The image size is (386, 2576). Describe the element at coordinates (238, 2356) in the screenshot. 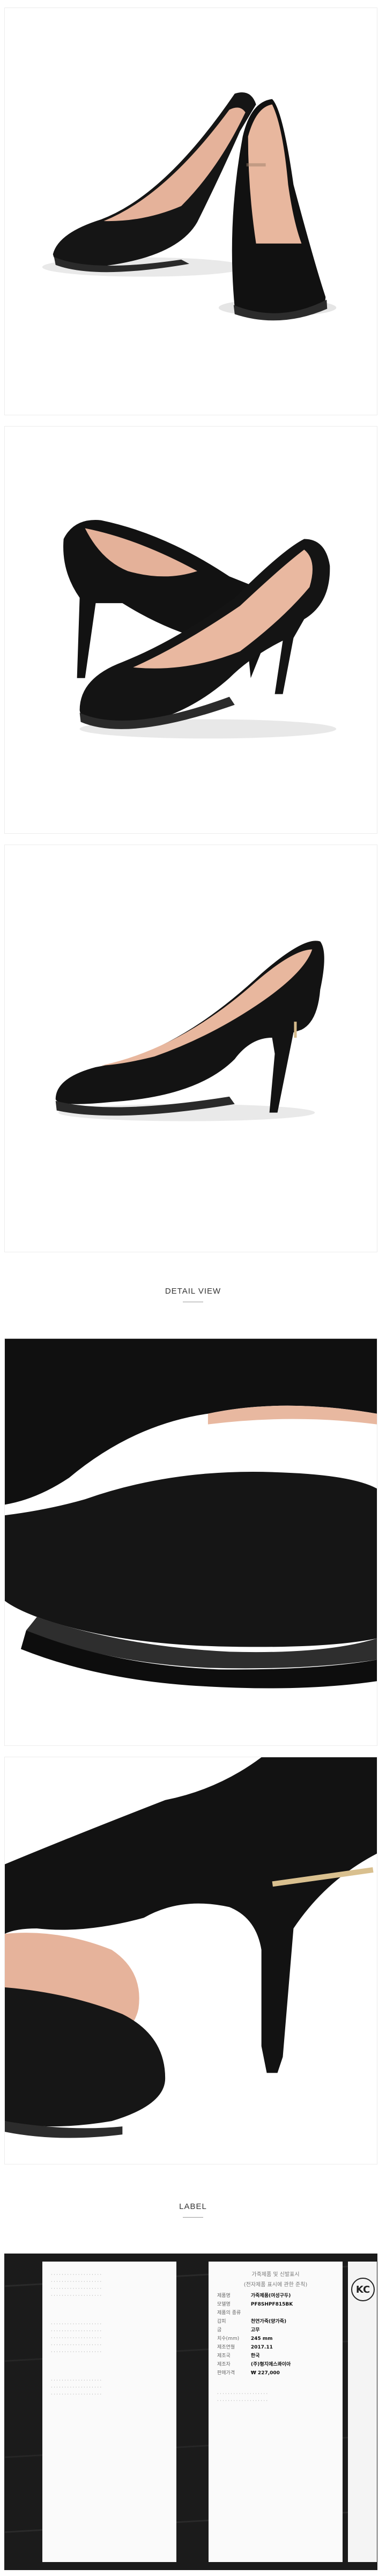

I see `label-row: 제조국 한국` at that location.